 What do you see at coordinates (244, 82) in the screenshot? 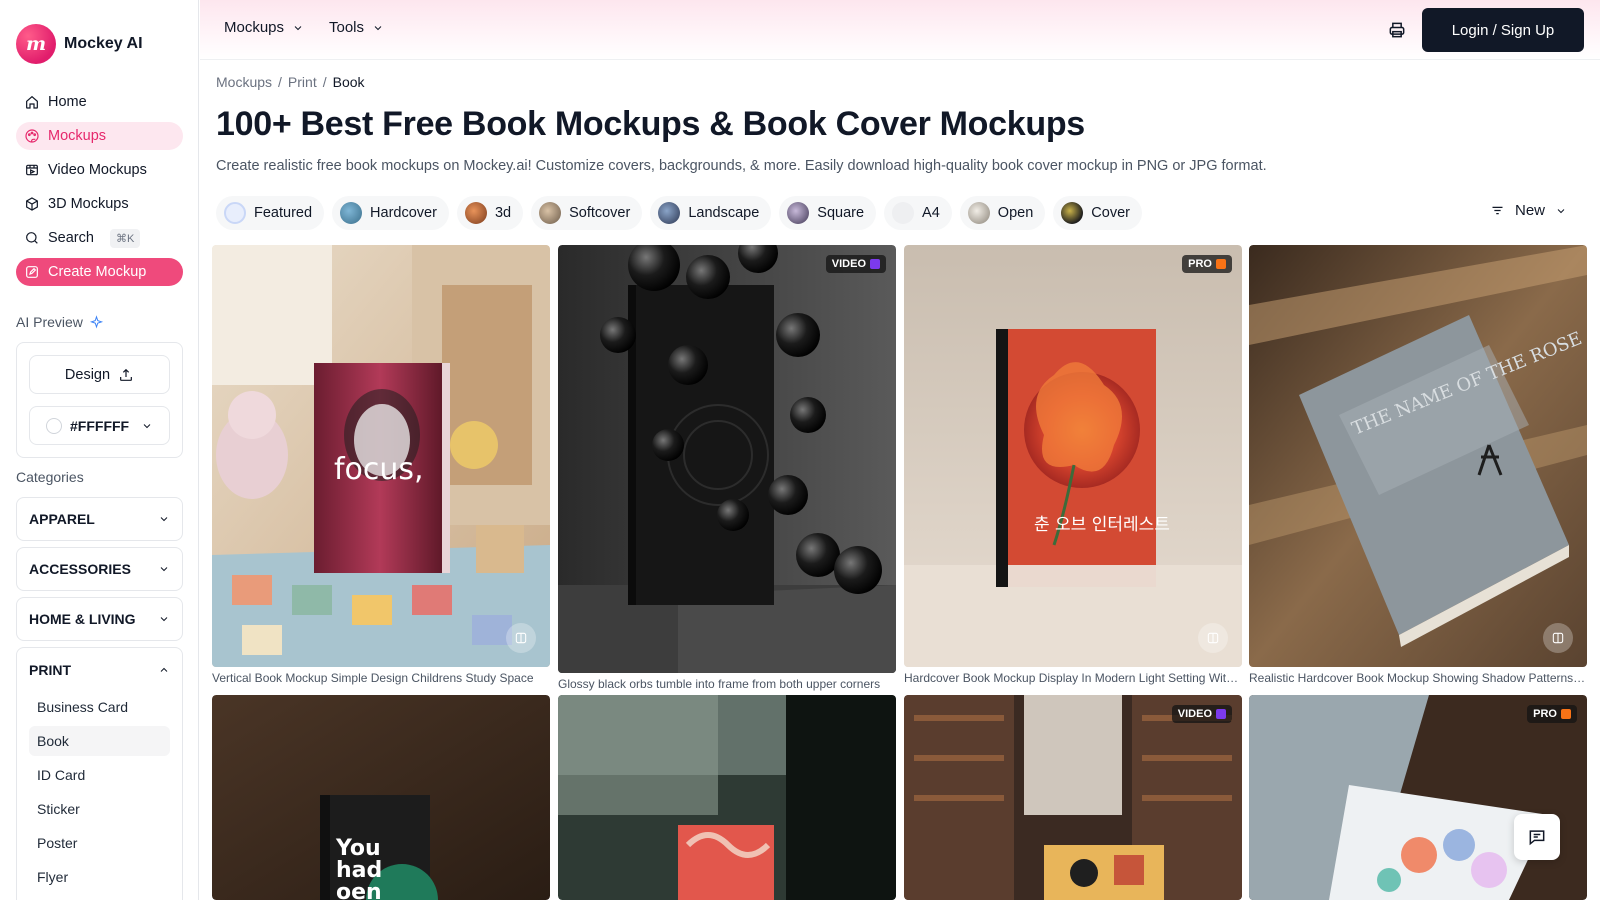
I see `breadcrumb-mockups: Mockups` at bounding box center [244, 82].